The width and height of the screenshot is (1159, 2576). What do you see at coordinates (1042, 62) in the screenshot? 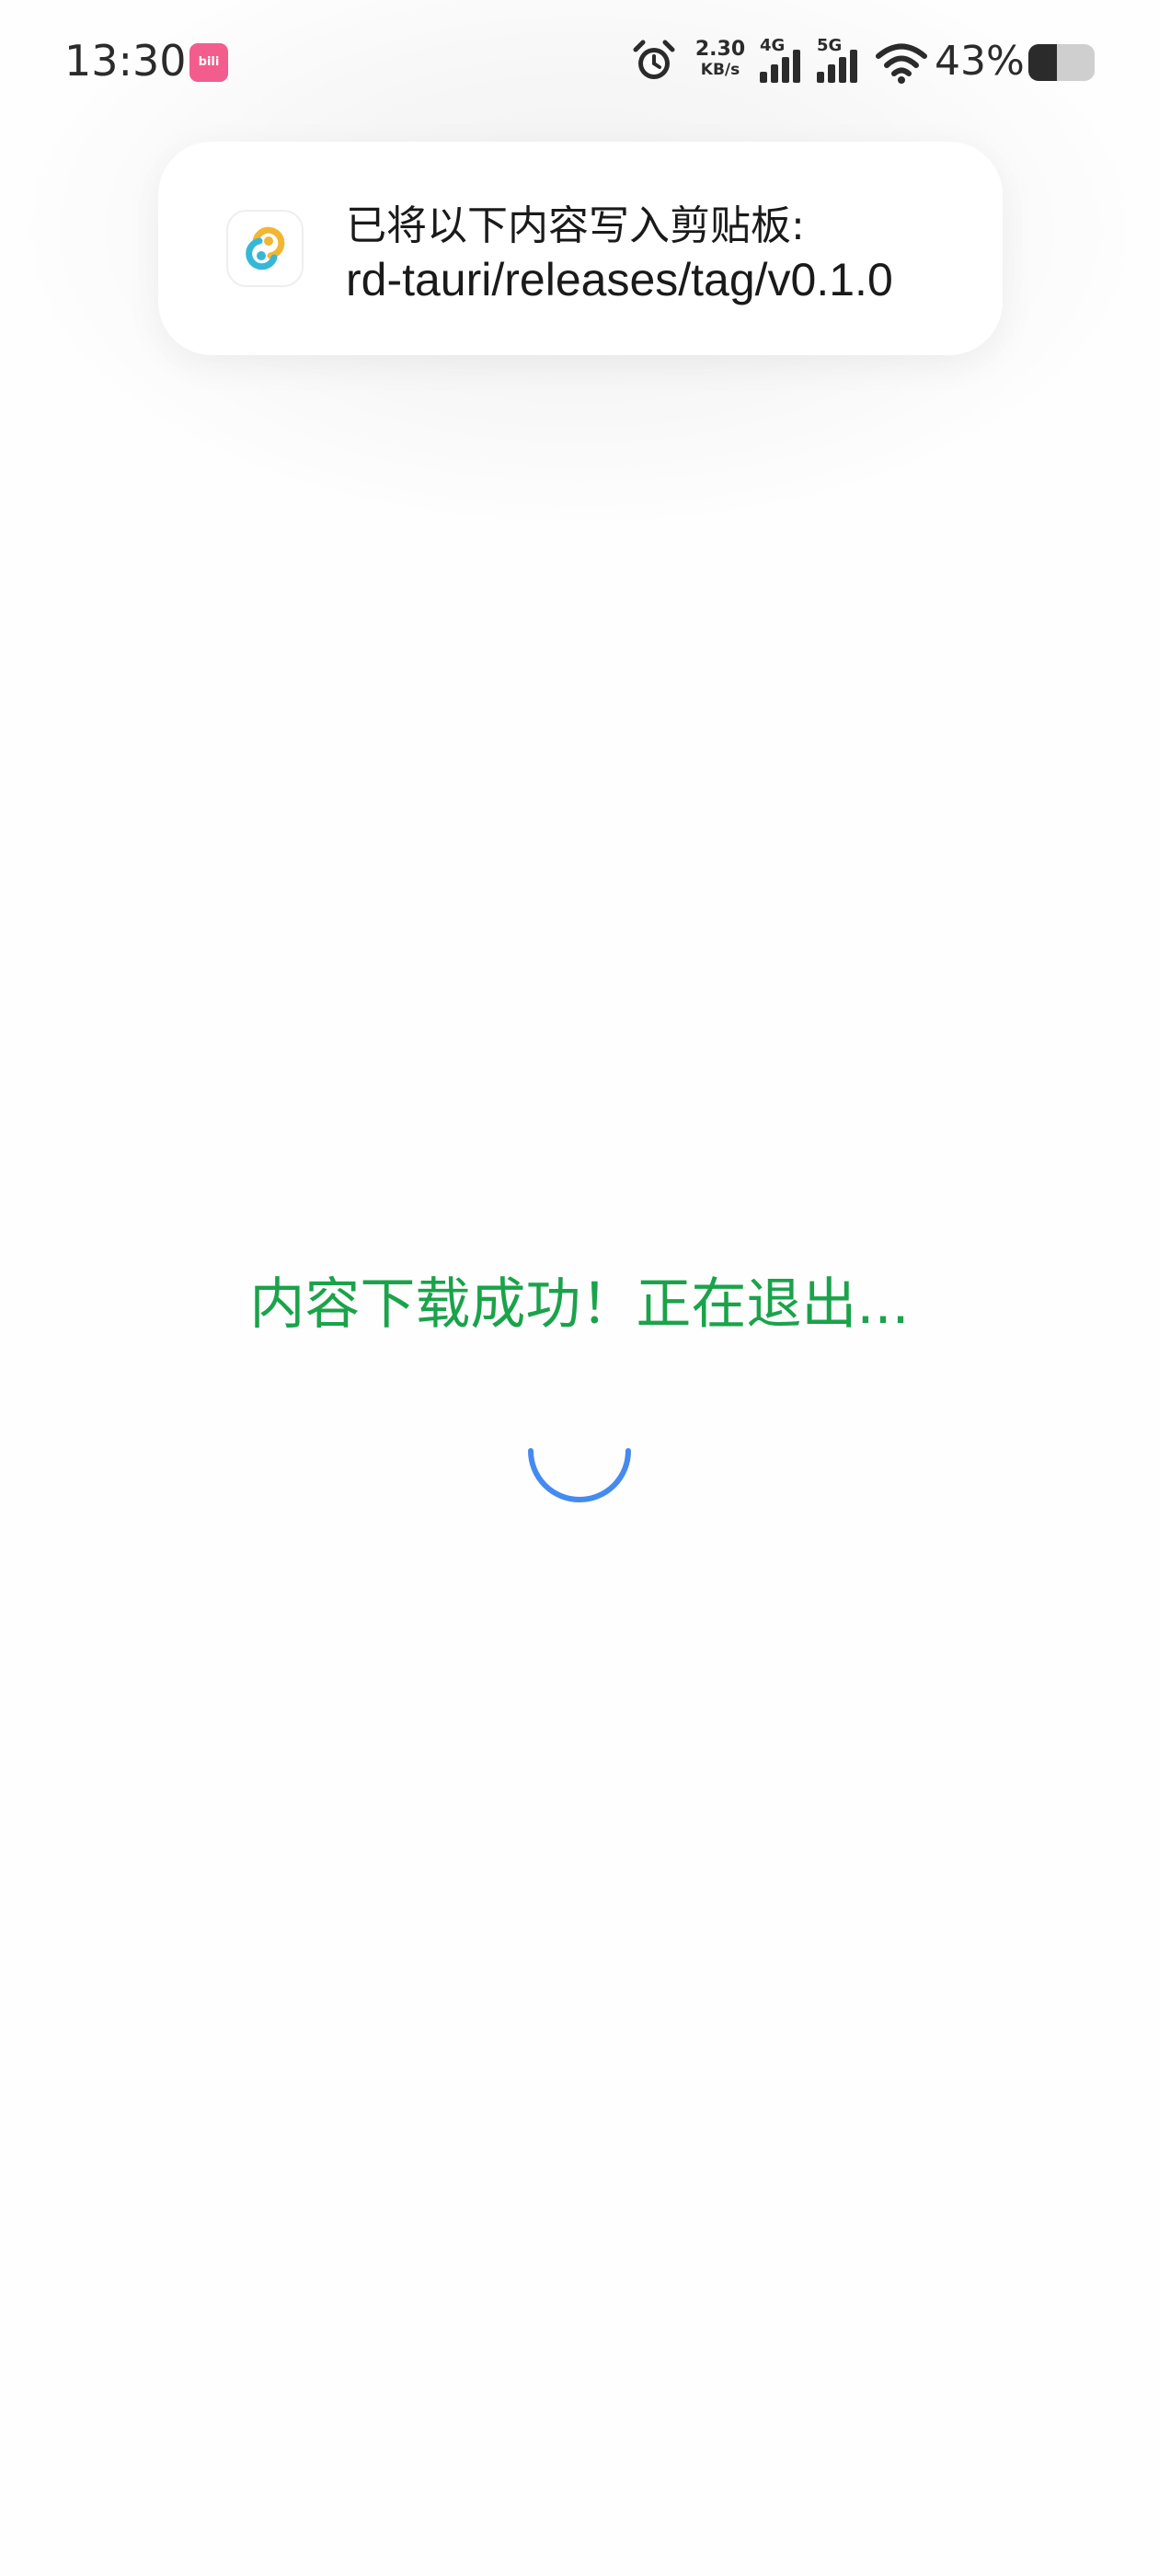
I see `battery-level-fill` at bounding box center [1042, 62].